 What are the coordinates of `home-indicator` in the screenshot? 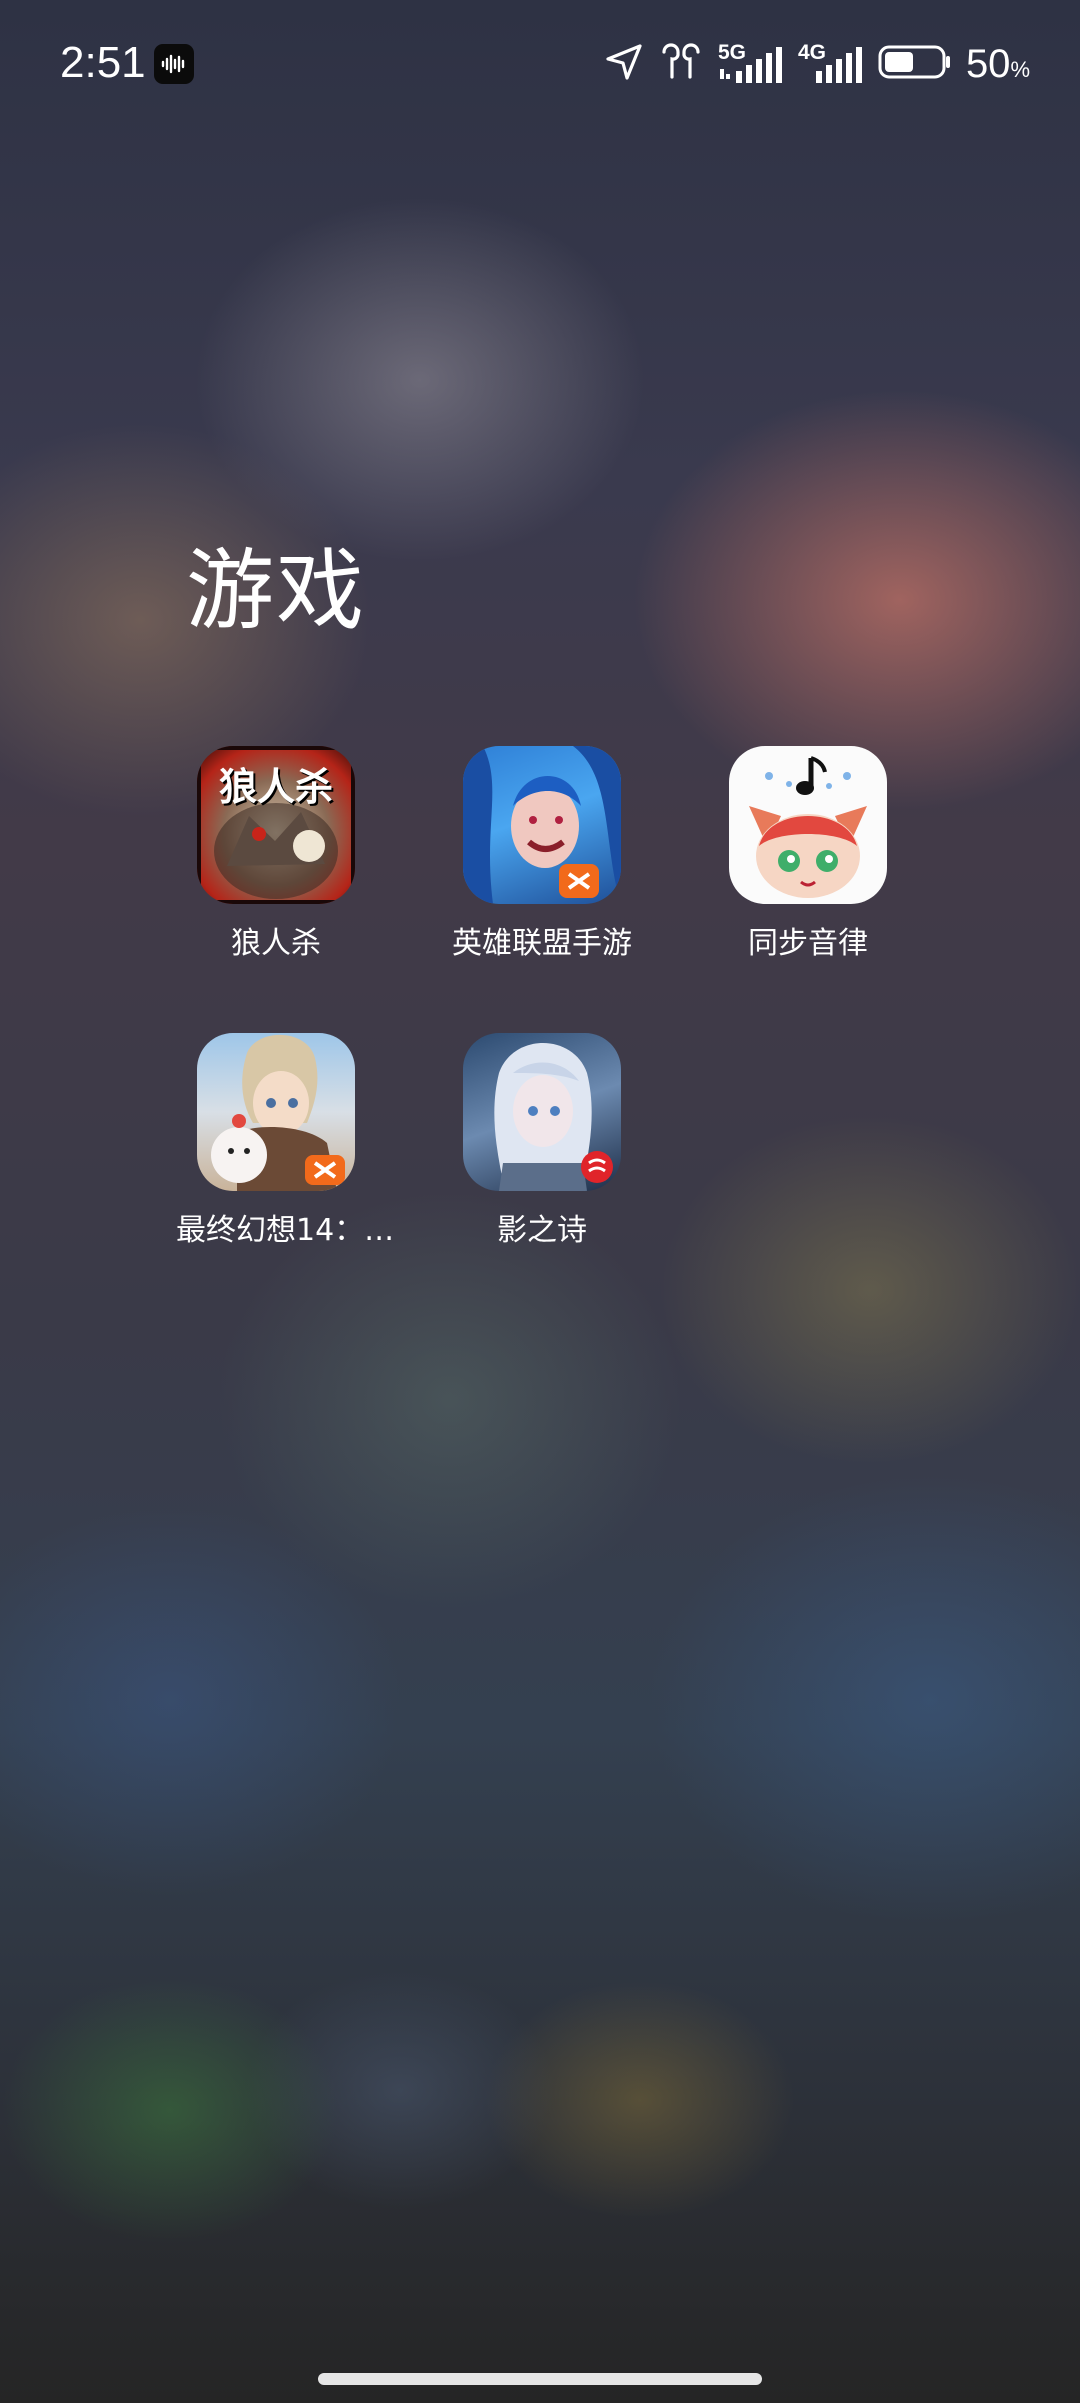 It's located at (540, 2379).